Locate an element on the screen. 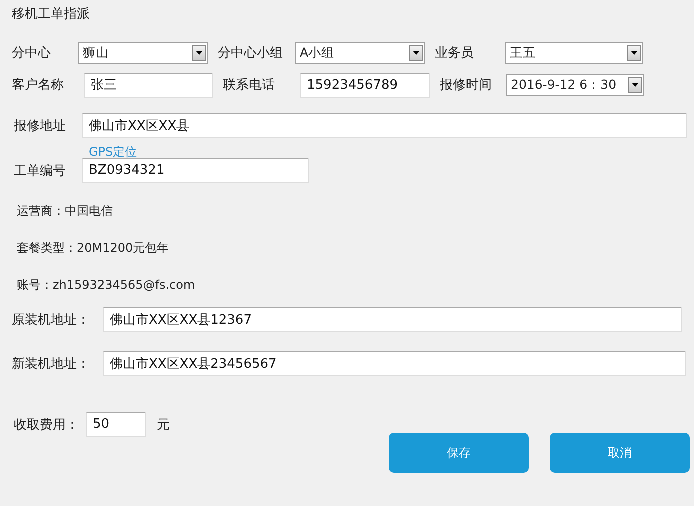  field-label: 报修时间 is located at coordinates (466, 85).